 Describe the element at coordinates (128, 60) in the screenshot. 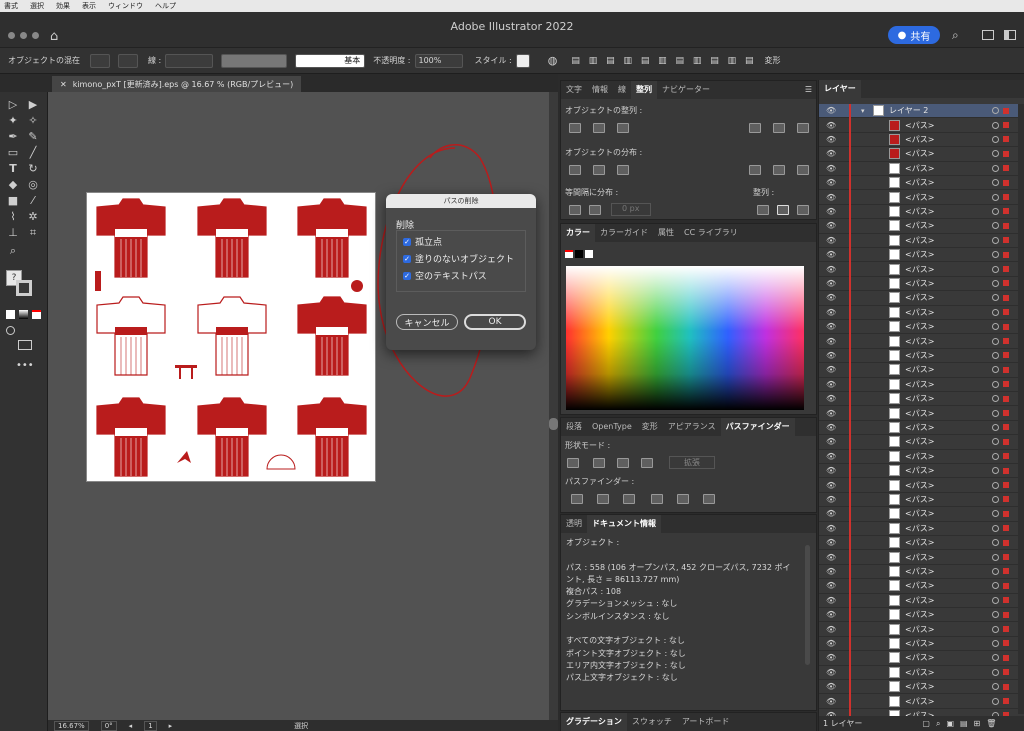

I see `stroke-swatch` at that location.